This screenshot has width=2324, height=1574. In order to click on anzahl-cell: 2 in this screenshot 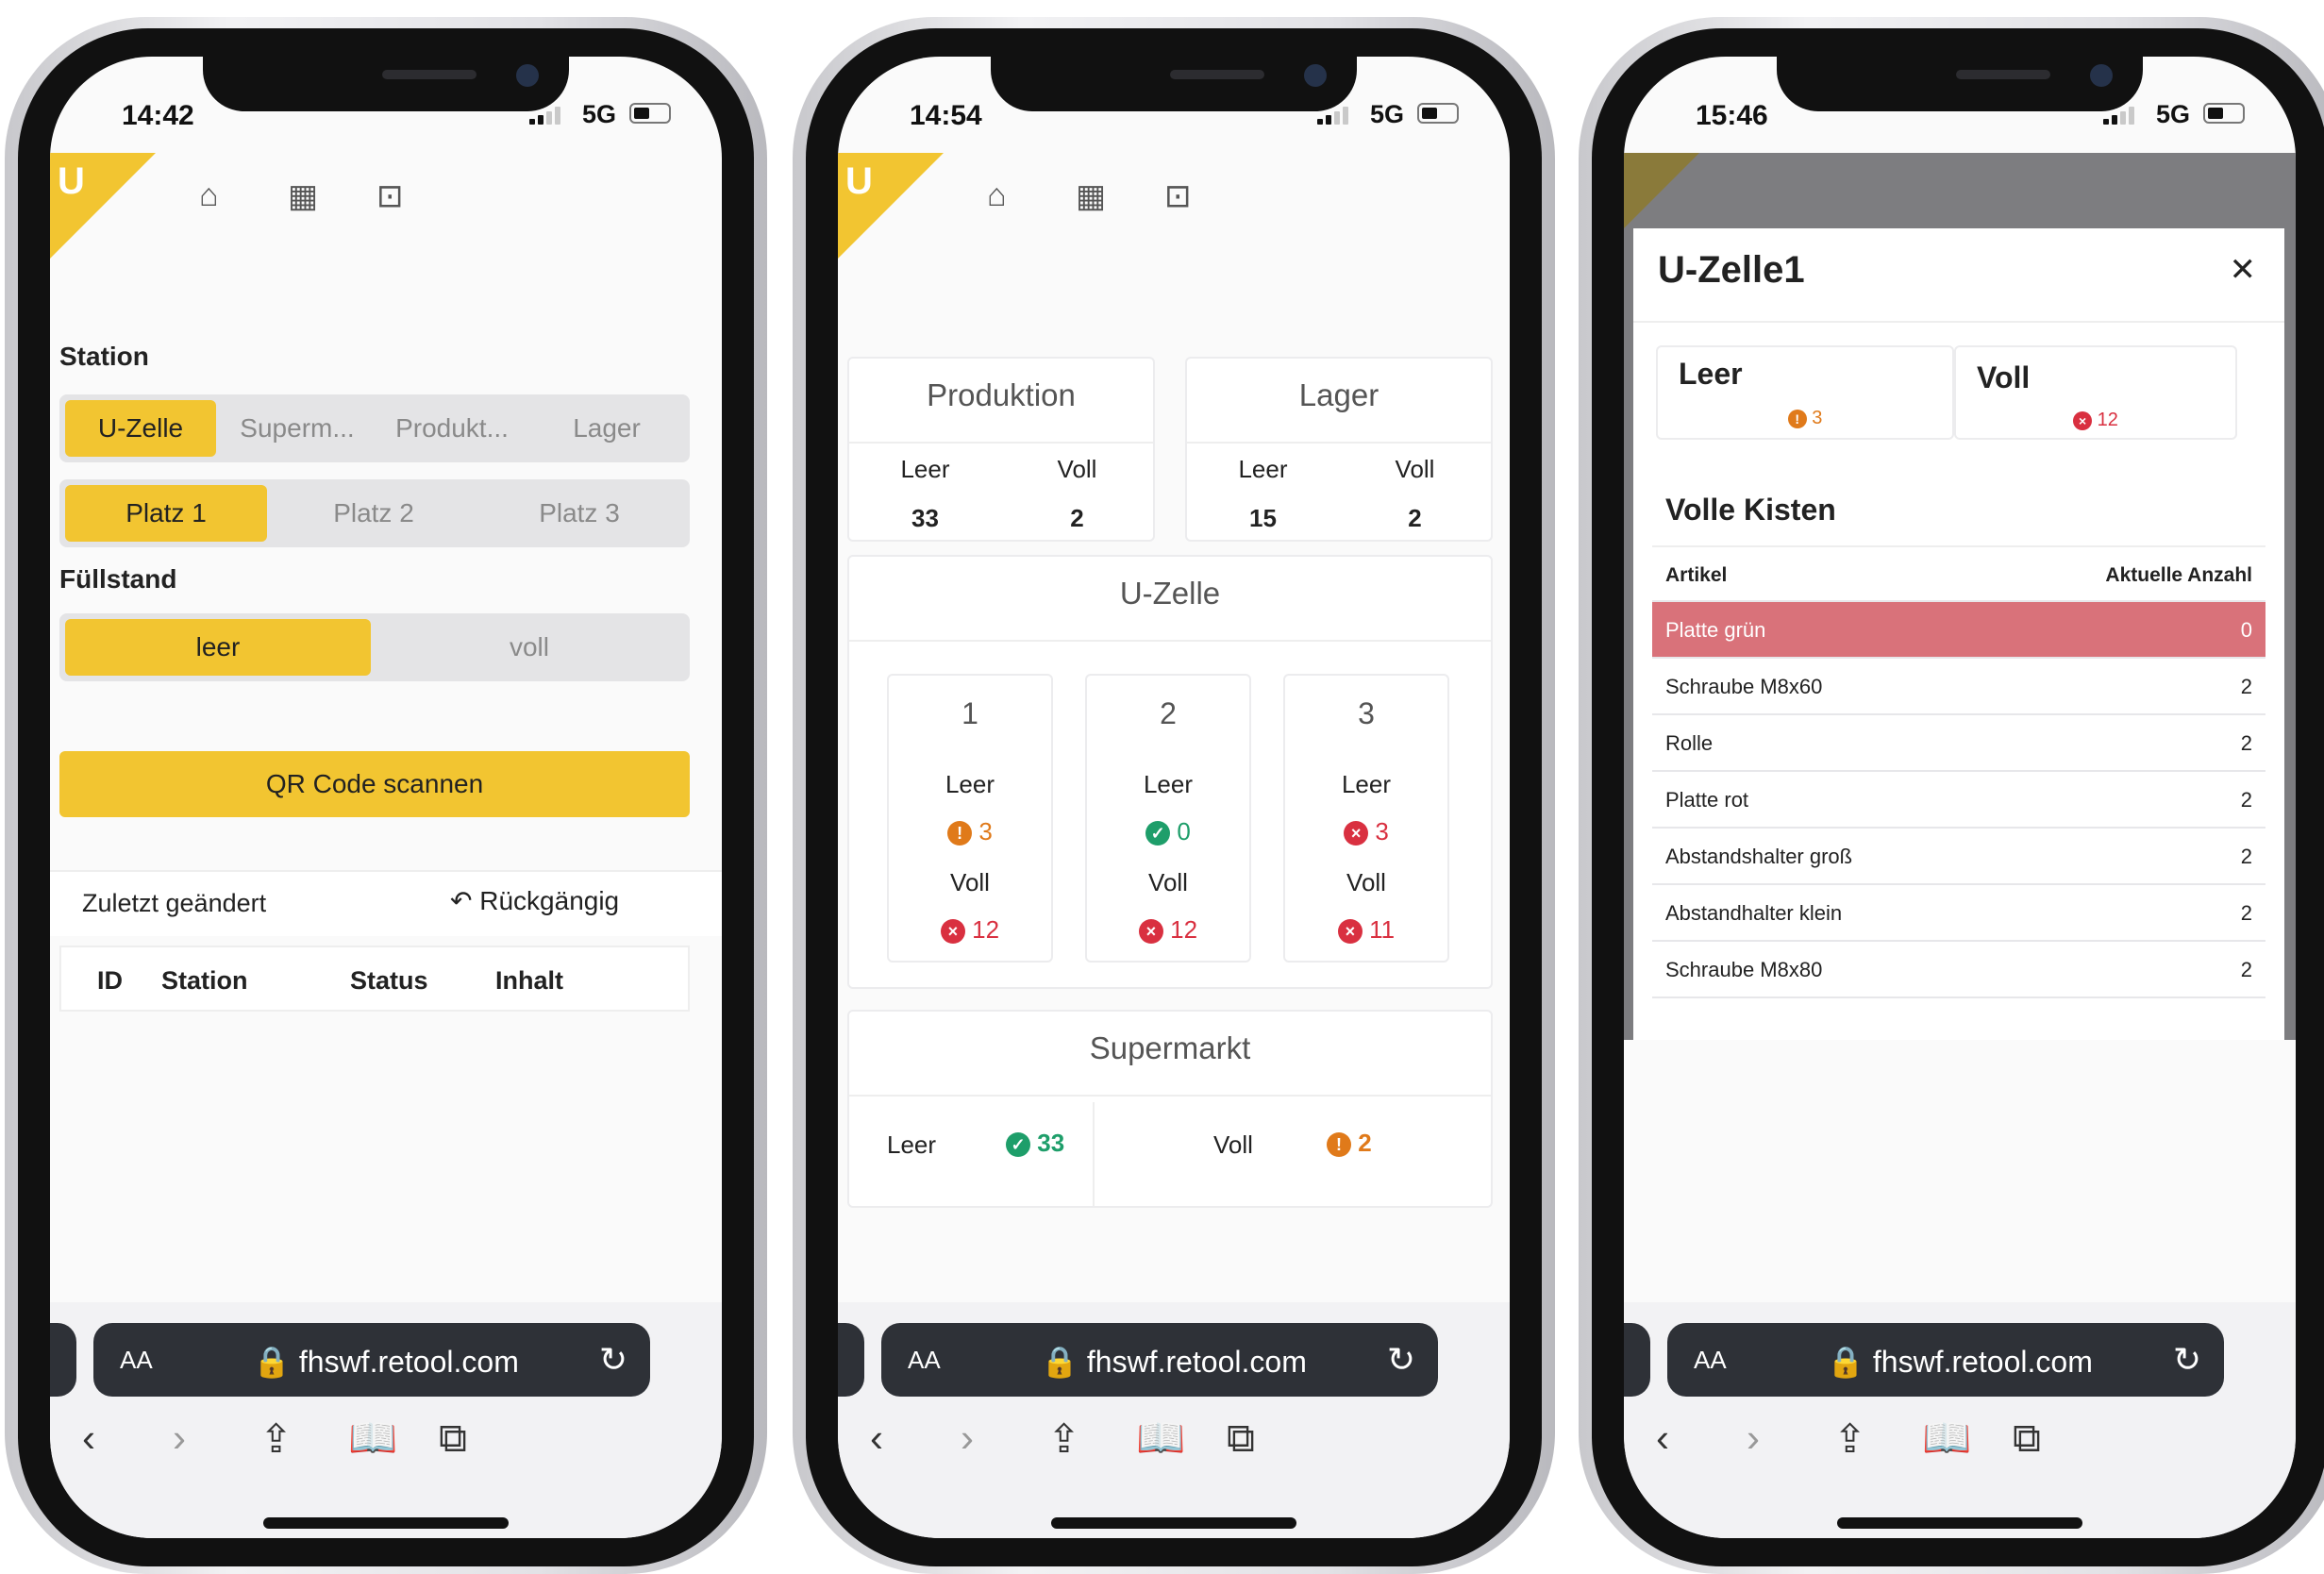, I will do `click(2246, 686)`.